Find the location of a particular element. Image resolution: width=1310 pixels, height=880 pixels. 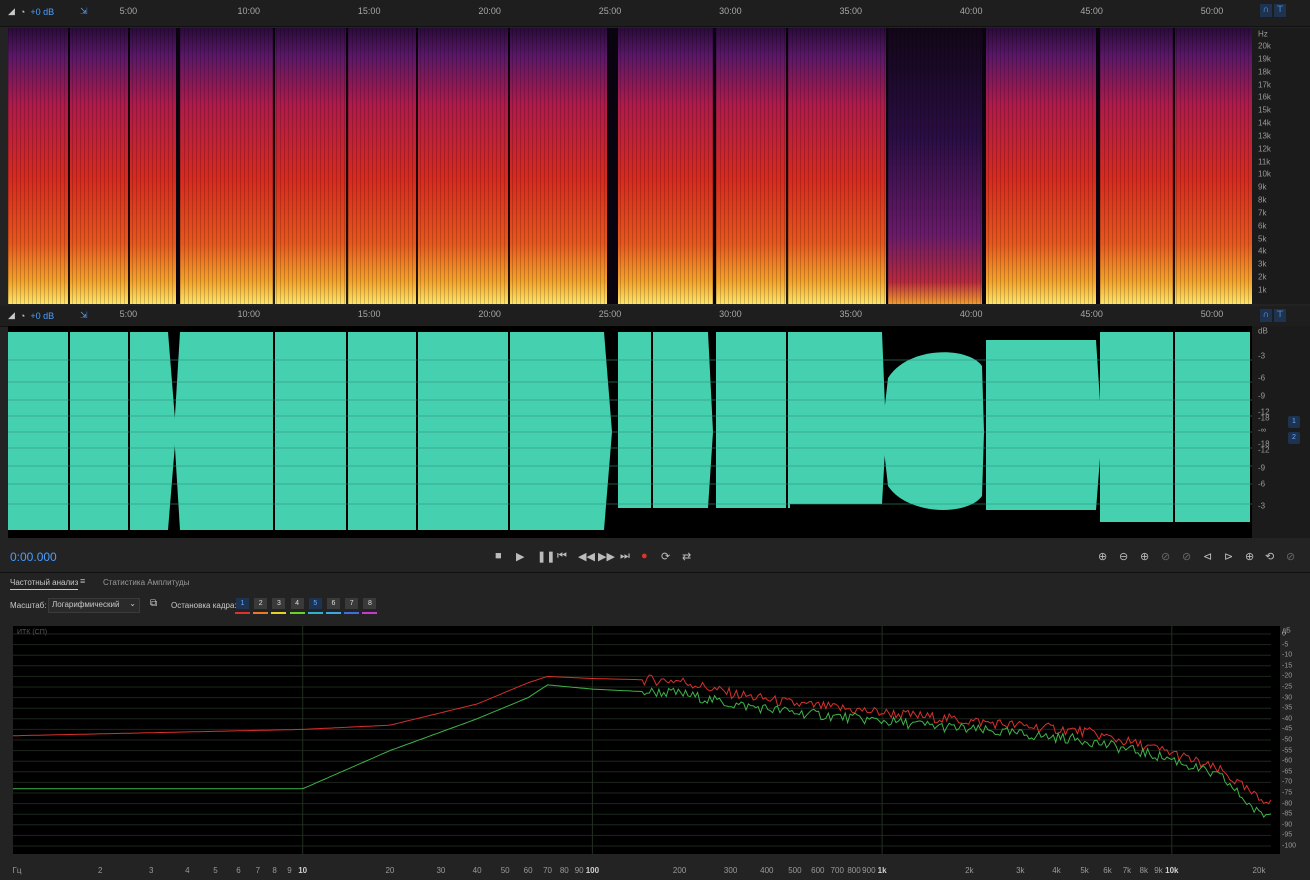

zoom-out-amplitude-icon: ⊖ is located at coordinates (1123, 556).